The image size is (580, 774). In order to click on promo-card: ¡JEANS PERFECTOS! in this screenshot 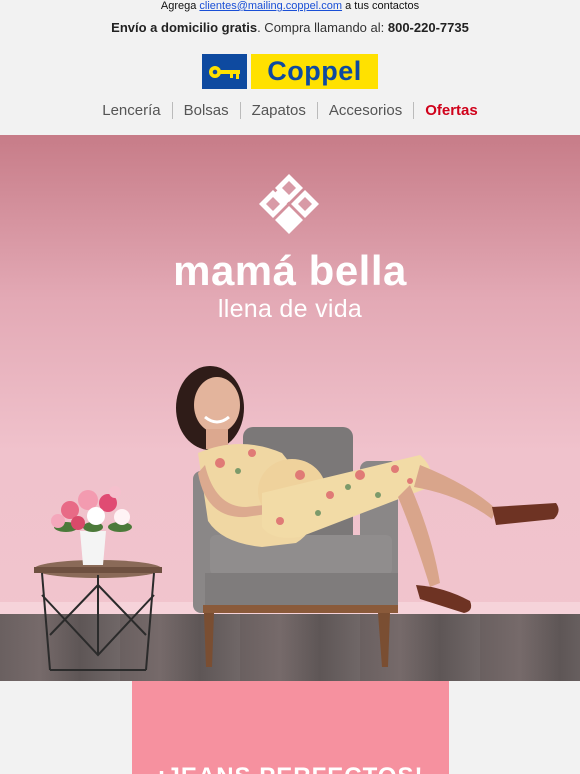, I will do `click(290, 727)`.